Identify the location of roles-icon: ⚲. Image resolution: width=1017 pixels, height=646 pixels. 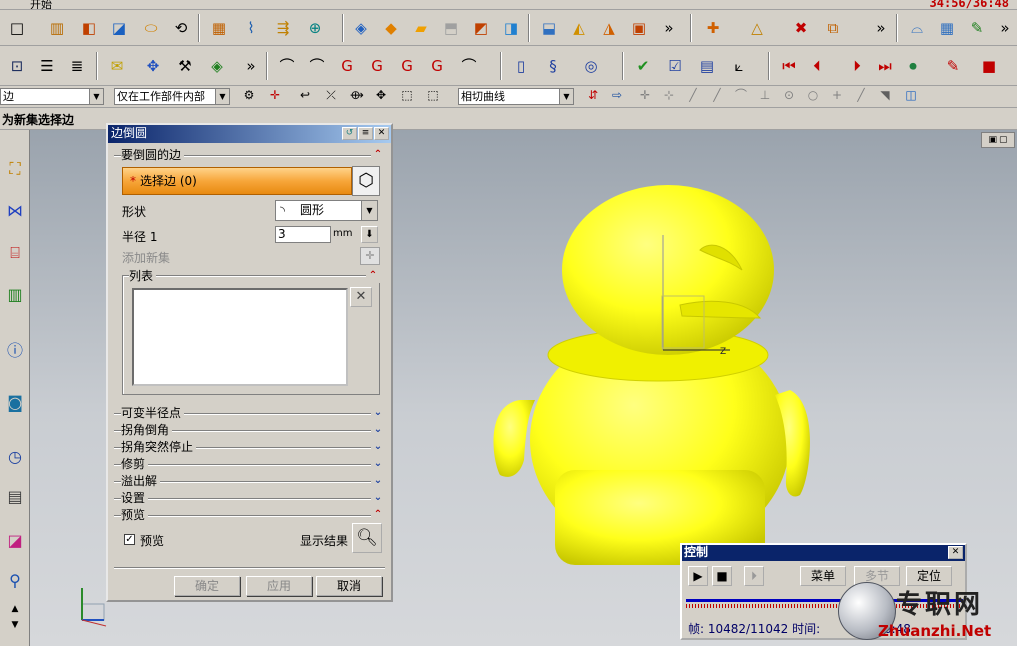
(15, 581).